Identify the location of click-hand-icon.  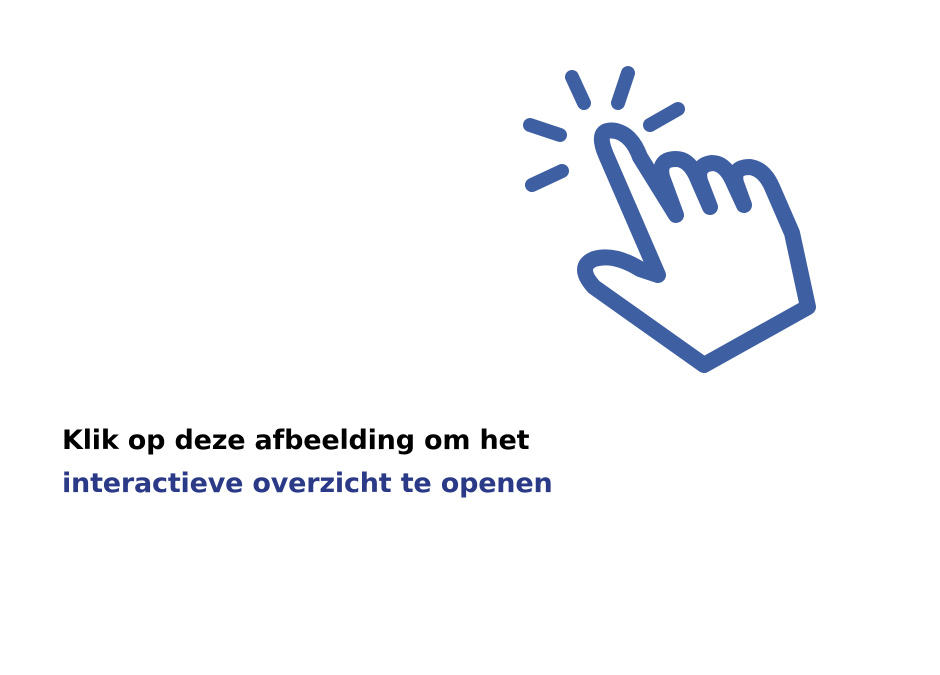
(669, 219).